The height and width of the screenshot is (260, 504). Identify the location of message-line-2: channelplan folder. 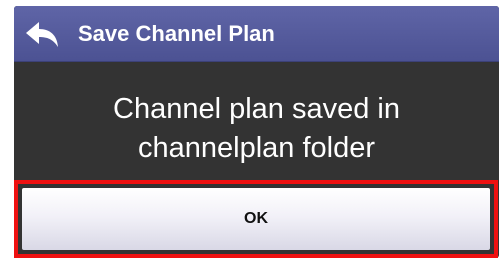
(256, 148).